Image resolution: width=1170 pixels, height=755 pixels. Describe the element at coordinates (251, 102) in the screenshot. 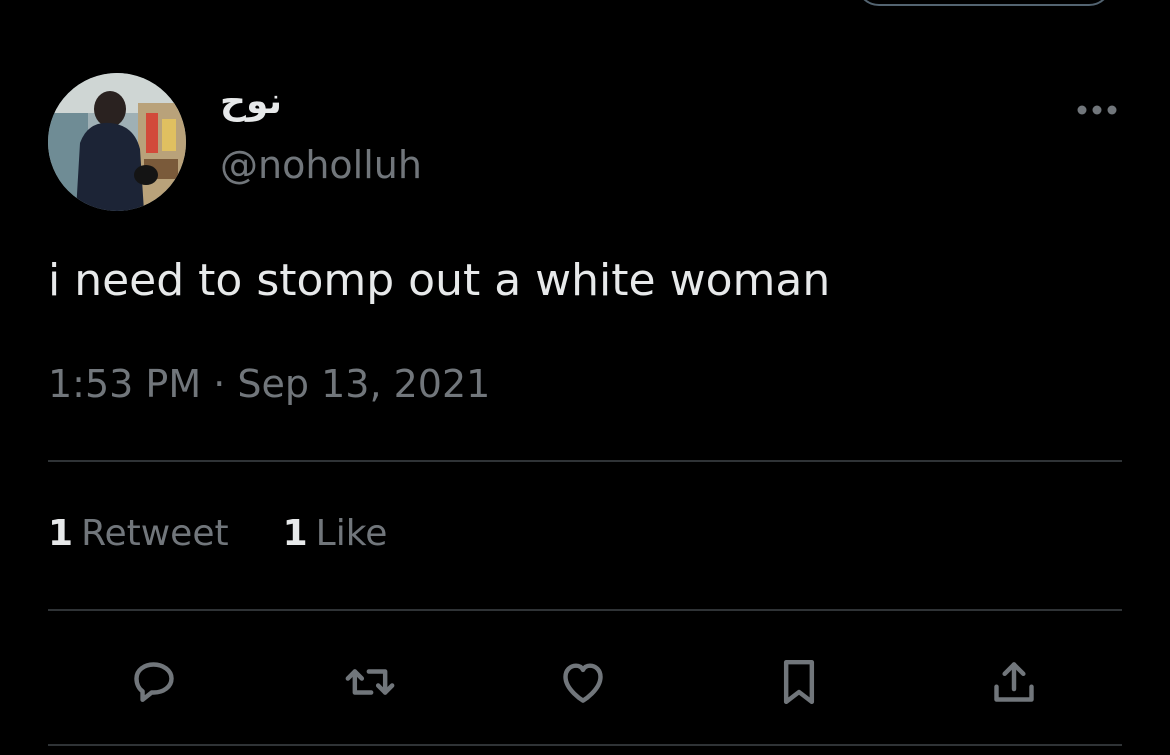

I see `author-display-name: نوح` at that location.